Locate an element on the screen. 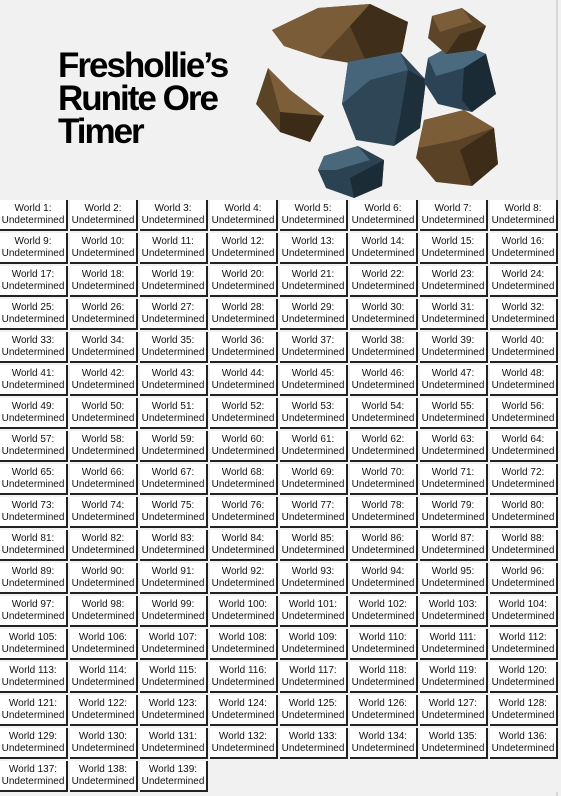 The image size is (561, 796). world-cell: World 58: Undetermined is located at coordinates (104, 446).